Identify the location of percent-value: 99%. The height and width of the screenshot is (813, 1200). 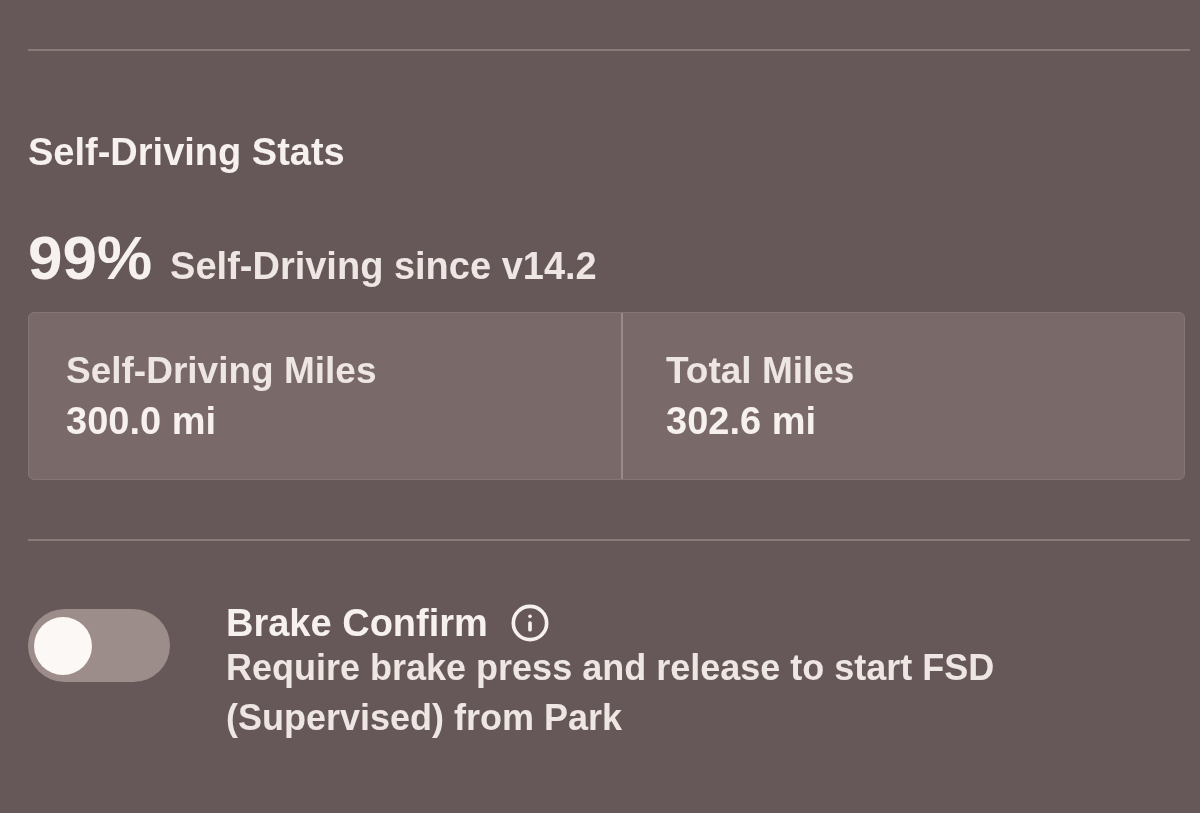
(90, 258).